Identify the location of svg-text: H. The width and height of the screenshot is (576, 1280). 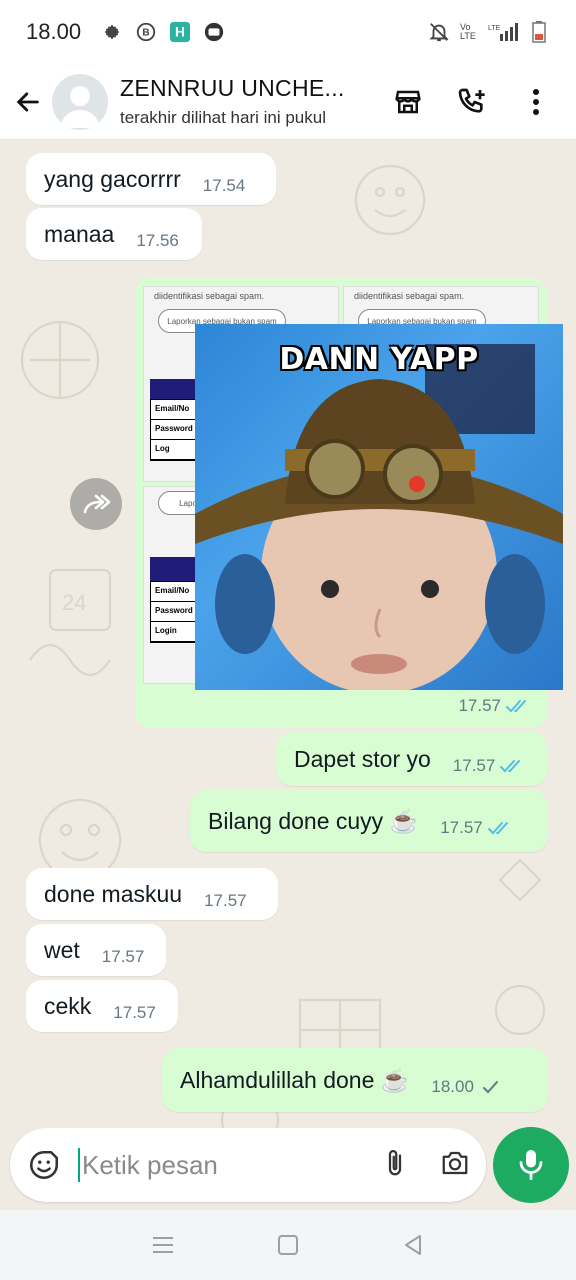
(180, 32).